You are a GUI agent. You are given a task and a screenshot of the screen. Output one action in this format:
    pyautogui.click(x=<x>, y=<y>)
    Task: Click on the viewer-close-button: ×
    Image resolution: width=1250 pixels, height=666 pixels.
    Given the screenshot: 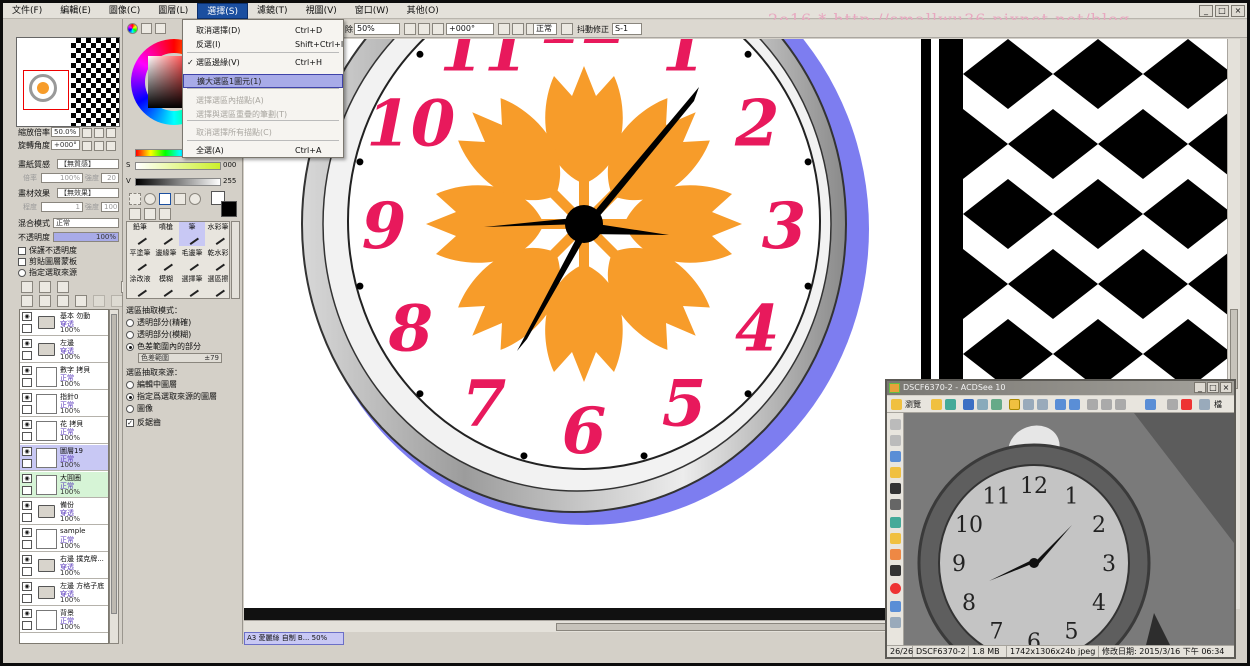 What is the action you would take?
    pyautogui.click(x=1226, y=387)
    